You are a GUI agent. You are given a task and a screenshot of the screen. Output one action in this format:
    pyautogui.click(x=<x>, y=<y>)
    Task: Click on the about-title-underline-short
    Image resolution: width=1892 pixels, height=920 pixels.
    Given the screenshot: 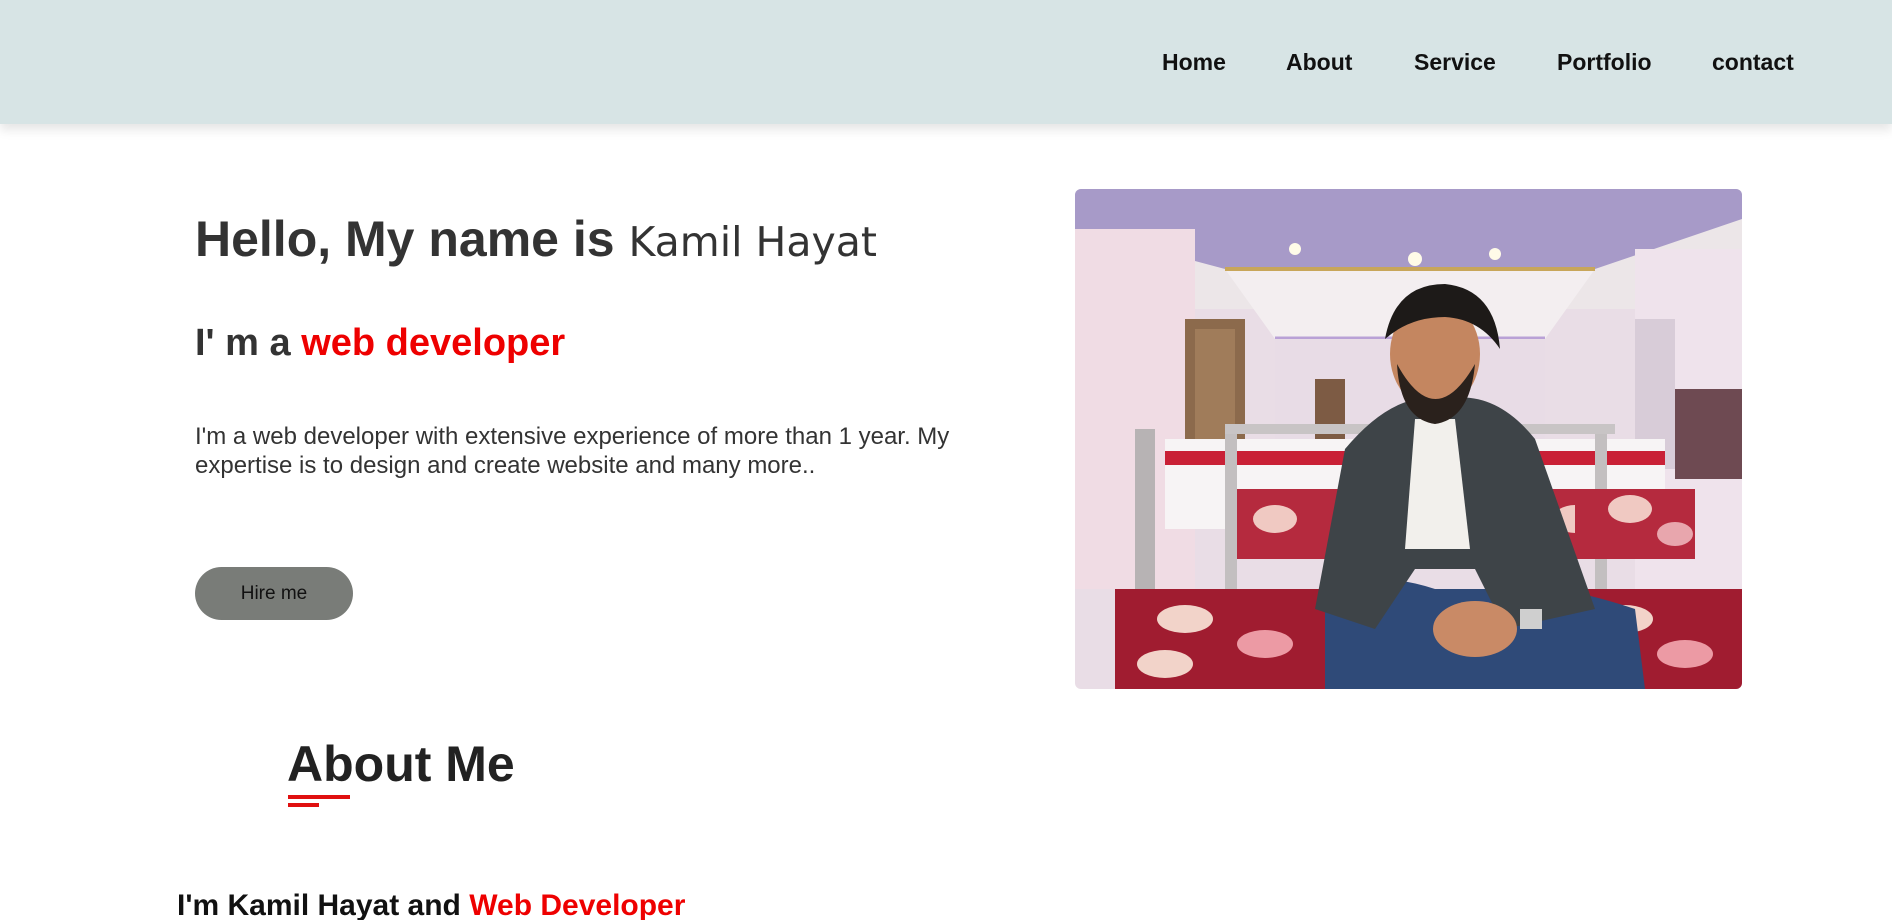 What is the action you would take?
    pyautogui.click(x=303, y=805)
    